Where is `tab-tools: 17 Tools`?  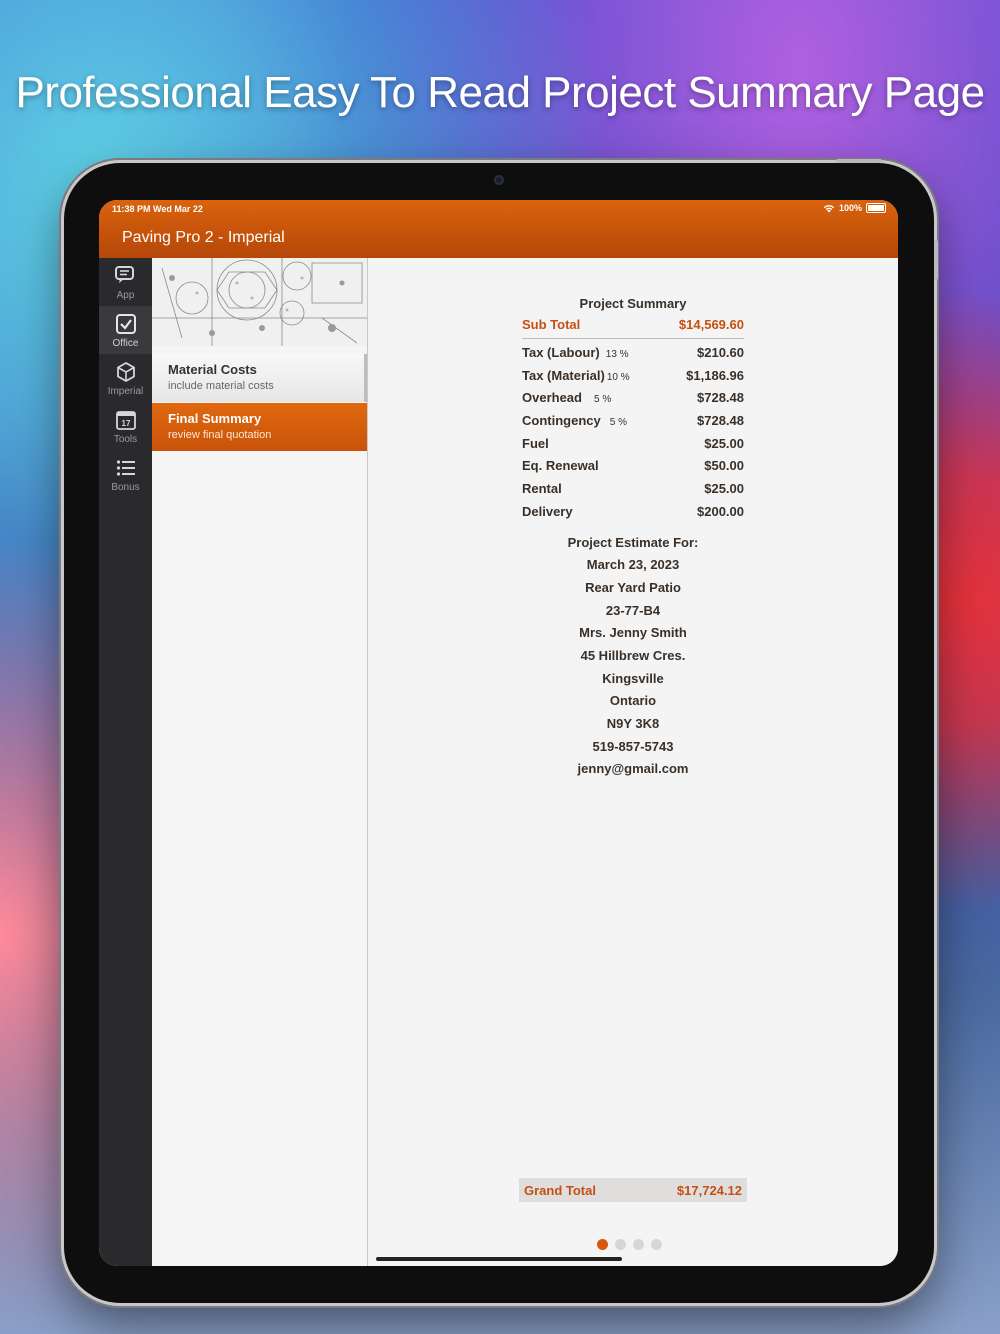
tab-tools: 17 Tools is located at coordinates (125, 426).